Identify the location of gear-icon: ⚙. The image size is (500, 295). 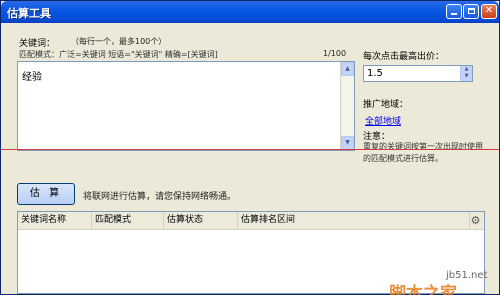
(475, 220).